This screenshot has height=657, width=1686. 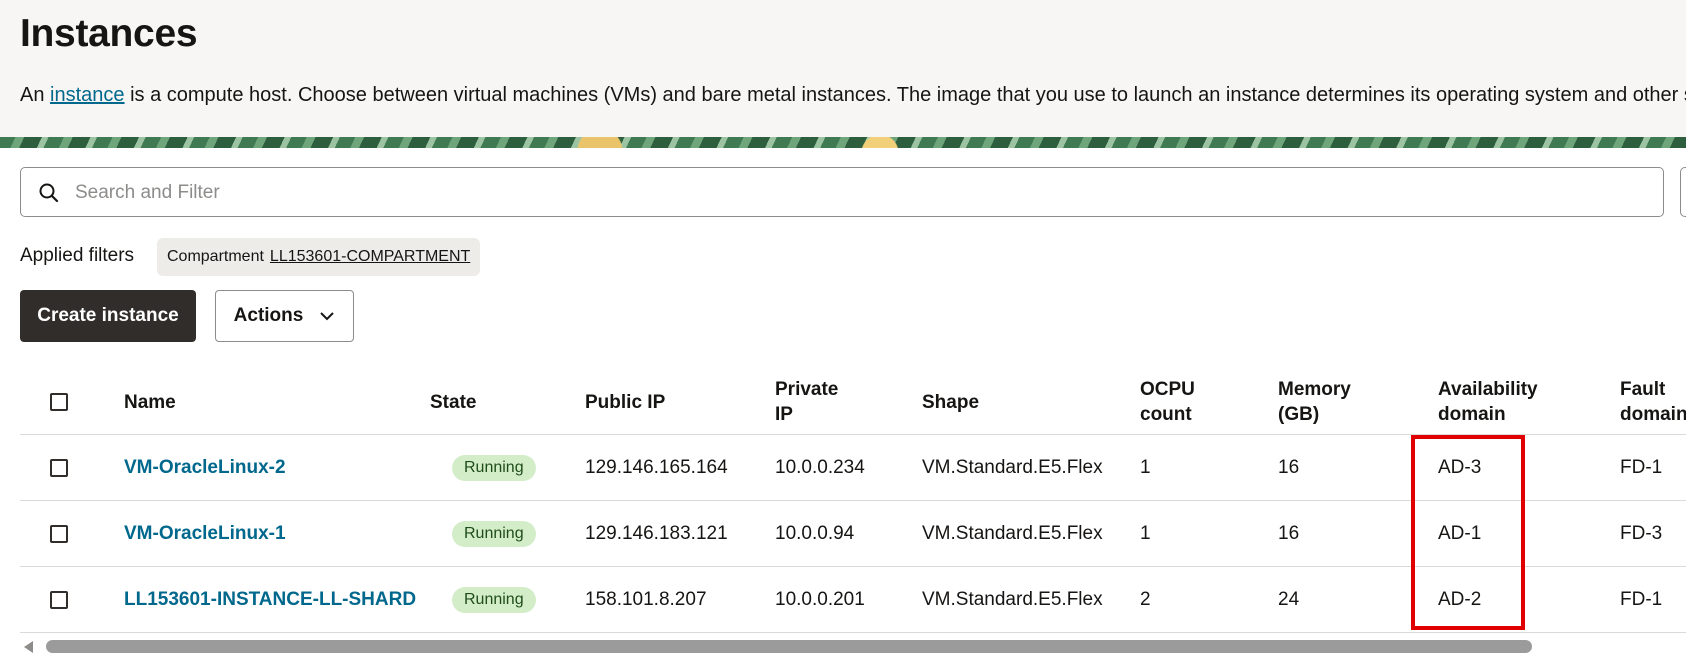 What do you see at coordinates (1493, 402) in the screenshot?
I see `column-header-availability-domain: Availability domain` at bounding box center [1493, 402].